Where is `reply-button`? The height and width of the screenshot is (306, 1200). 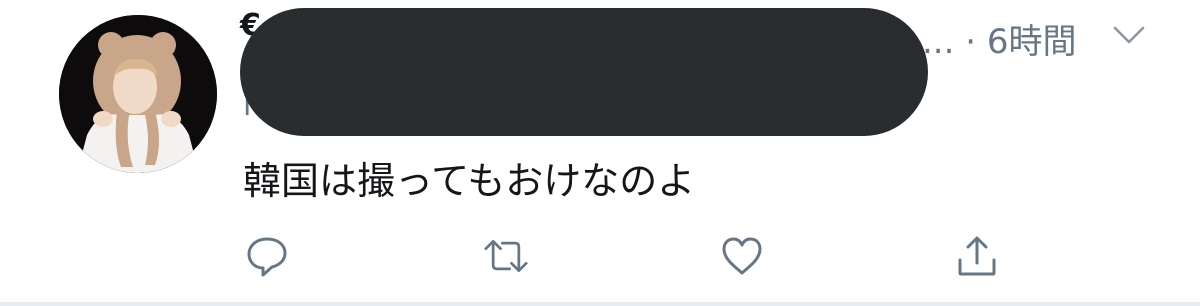 reply-button is located at coordinates (267, 256).